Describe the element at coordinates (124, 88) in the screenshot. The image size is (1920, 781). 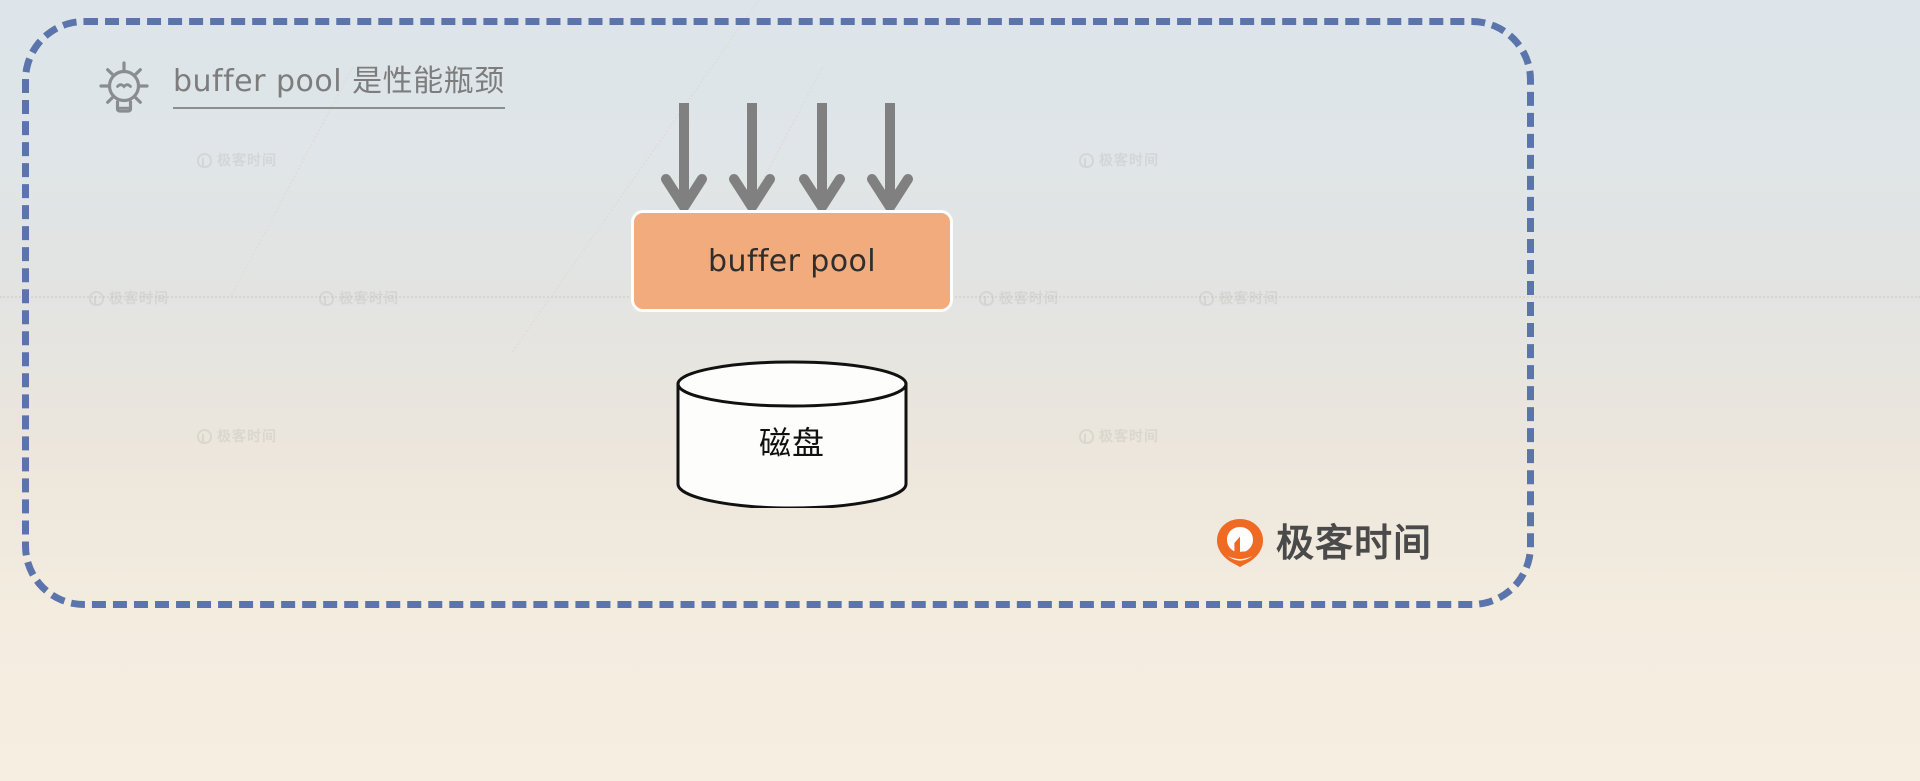
I see `lightbulb-icon` at that location.